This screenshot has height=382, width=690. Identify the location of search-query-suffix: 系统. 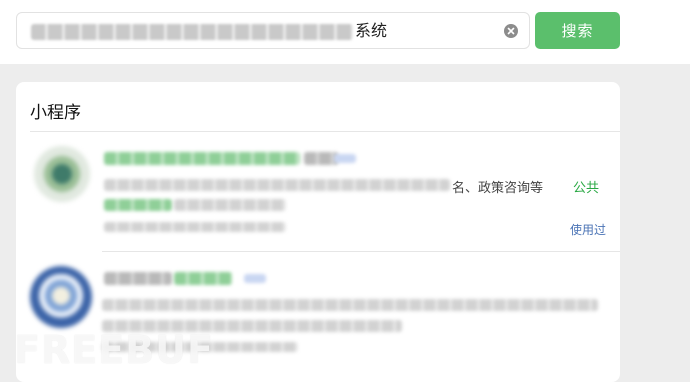
(371, 30).